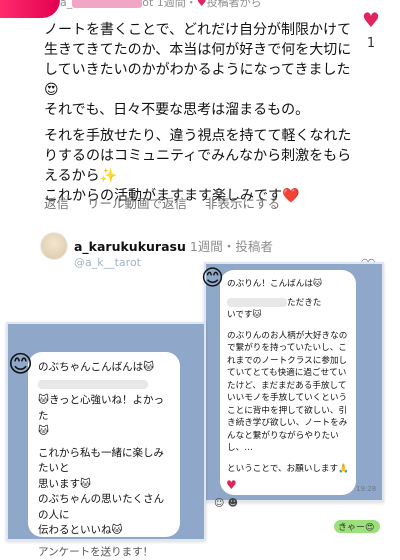 This screenshot has width=400, height=560. What do you see at coordinates (56, 203) in the screenshot?
I see `reply-button: 返信` at bounding box center [56, 203].